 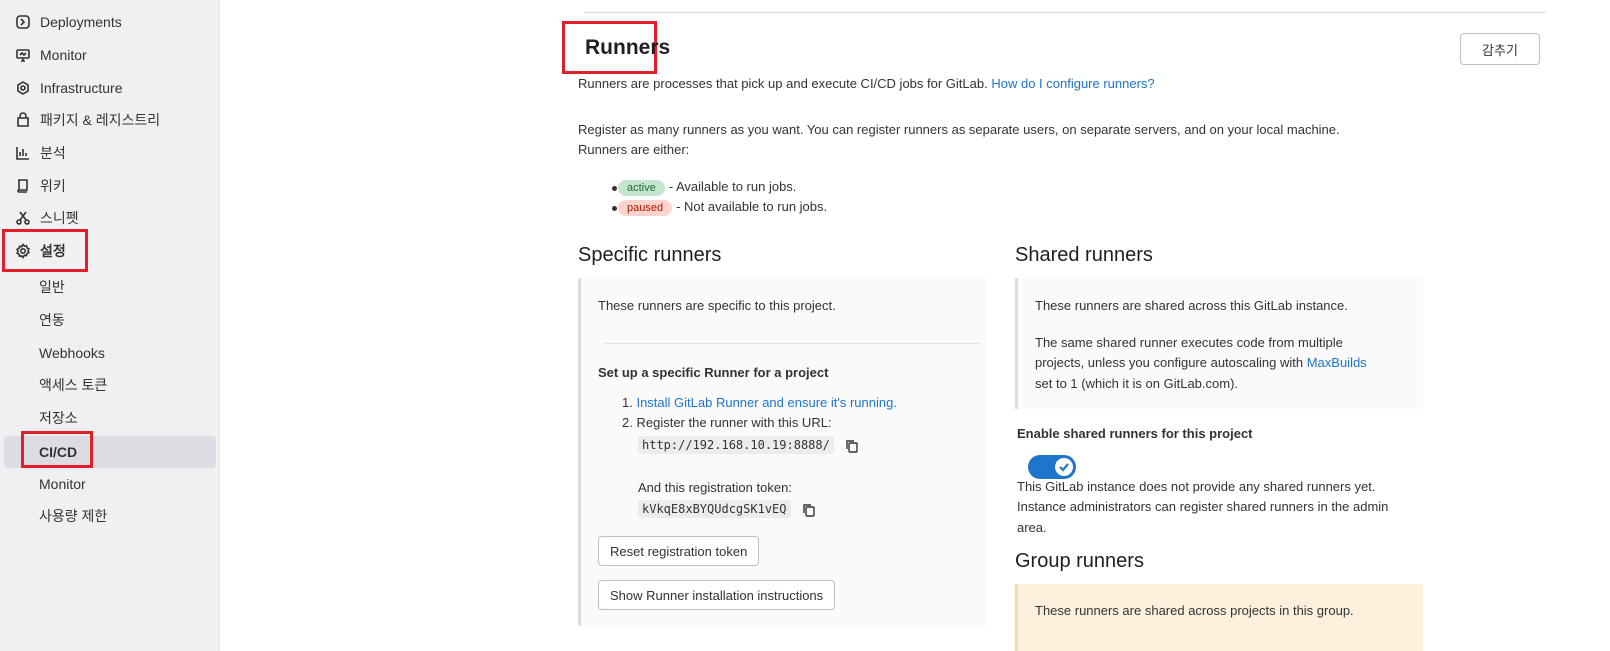 What do you see at coordinates (1064, 467) in the screenshot?
I see `check-icon` at bounding box center [1064, 467].